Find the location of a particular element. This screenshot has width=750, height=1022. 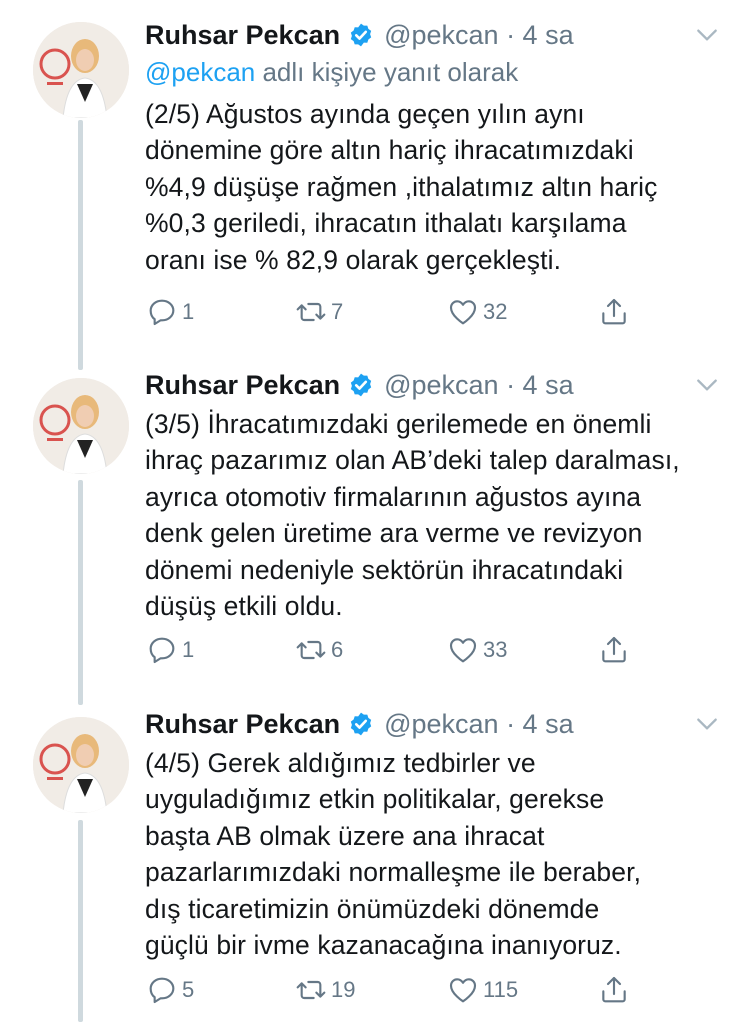

like-button: 32 is located at coordinates (477, 312).